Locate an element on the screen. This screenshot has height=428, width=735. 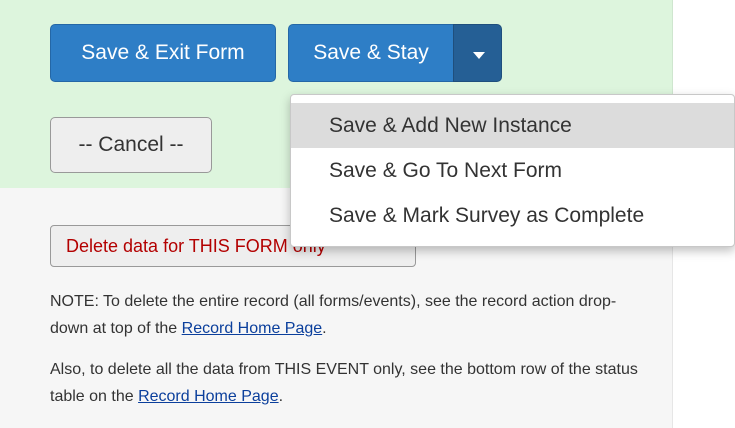
caret-down-icon is located at coordinates (479, 55).